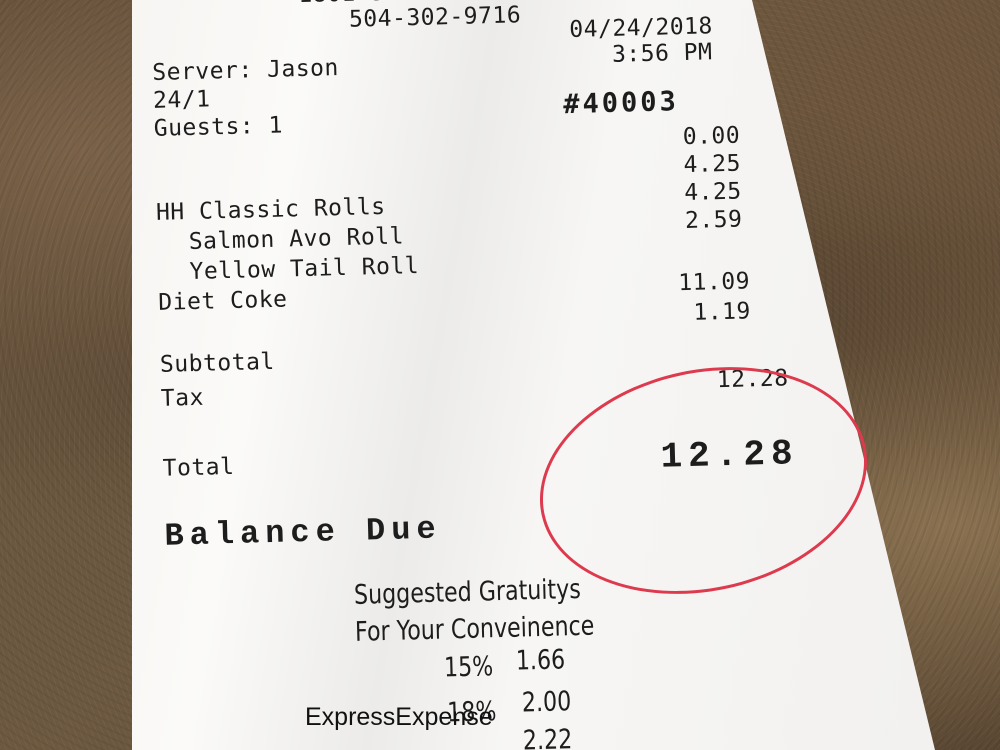 The height and width of the screenshot is (750, 1000). Describe the element at coordinates (467, 592) in the screenshot. I see `gratuity-heading: Suggested Gratuitys` at that location.